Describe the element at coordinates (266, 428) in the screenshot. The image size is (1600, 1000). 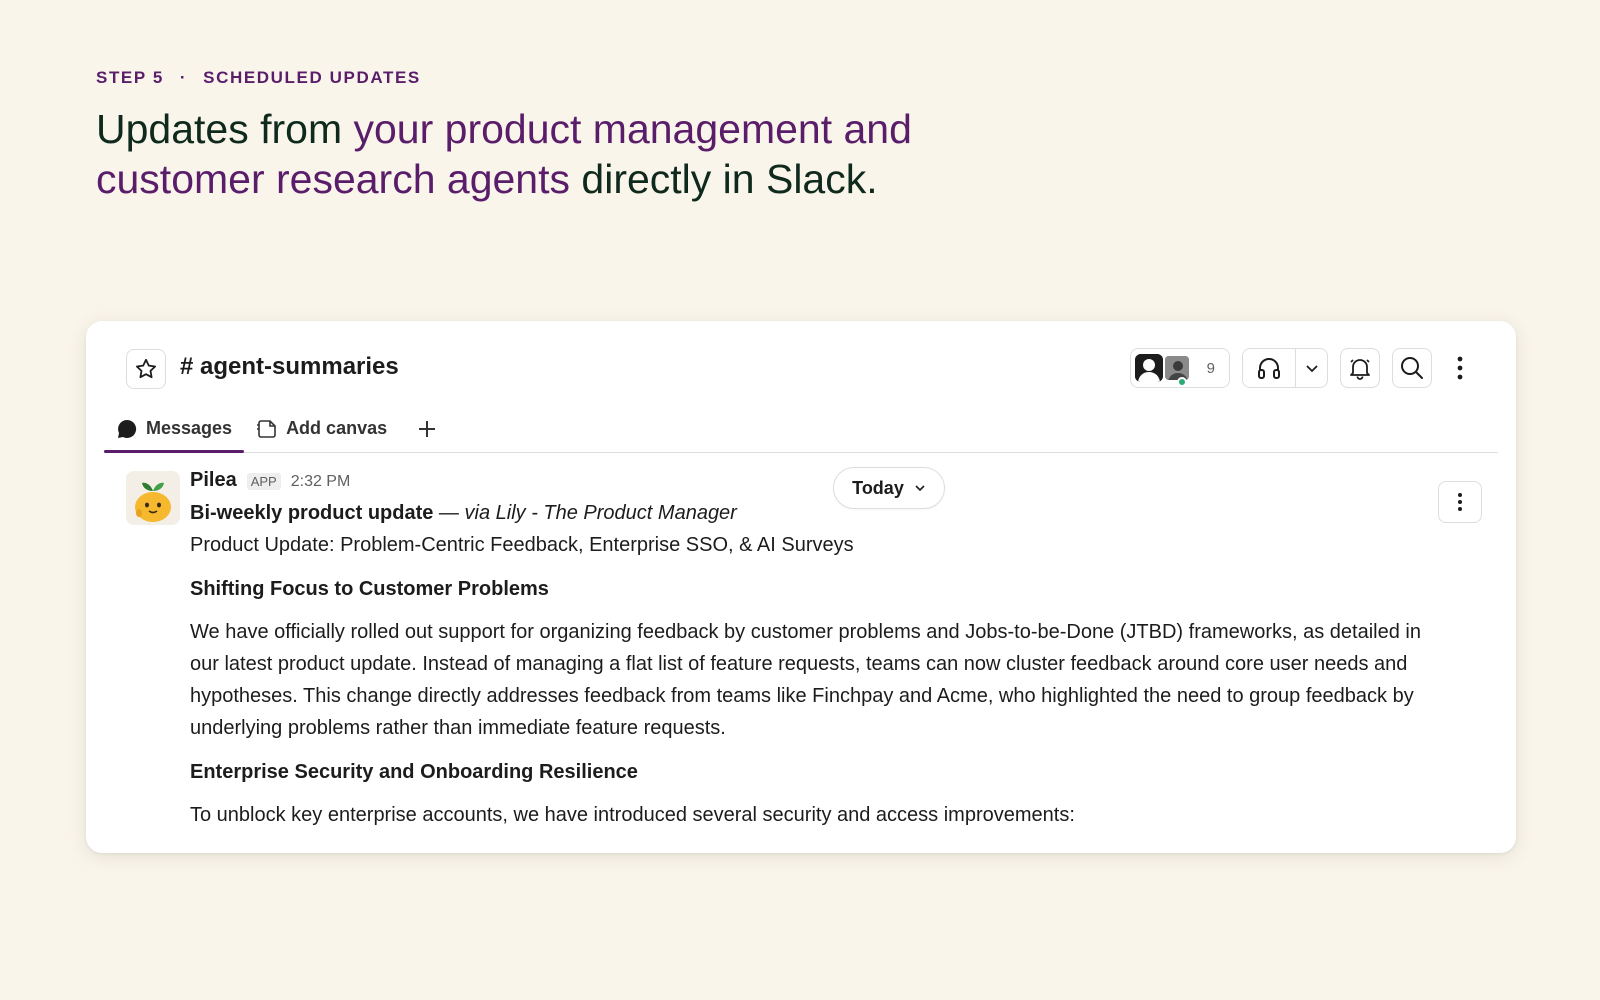
I see `canvas-icon` at that location.